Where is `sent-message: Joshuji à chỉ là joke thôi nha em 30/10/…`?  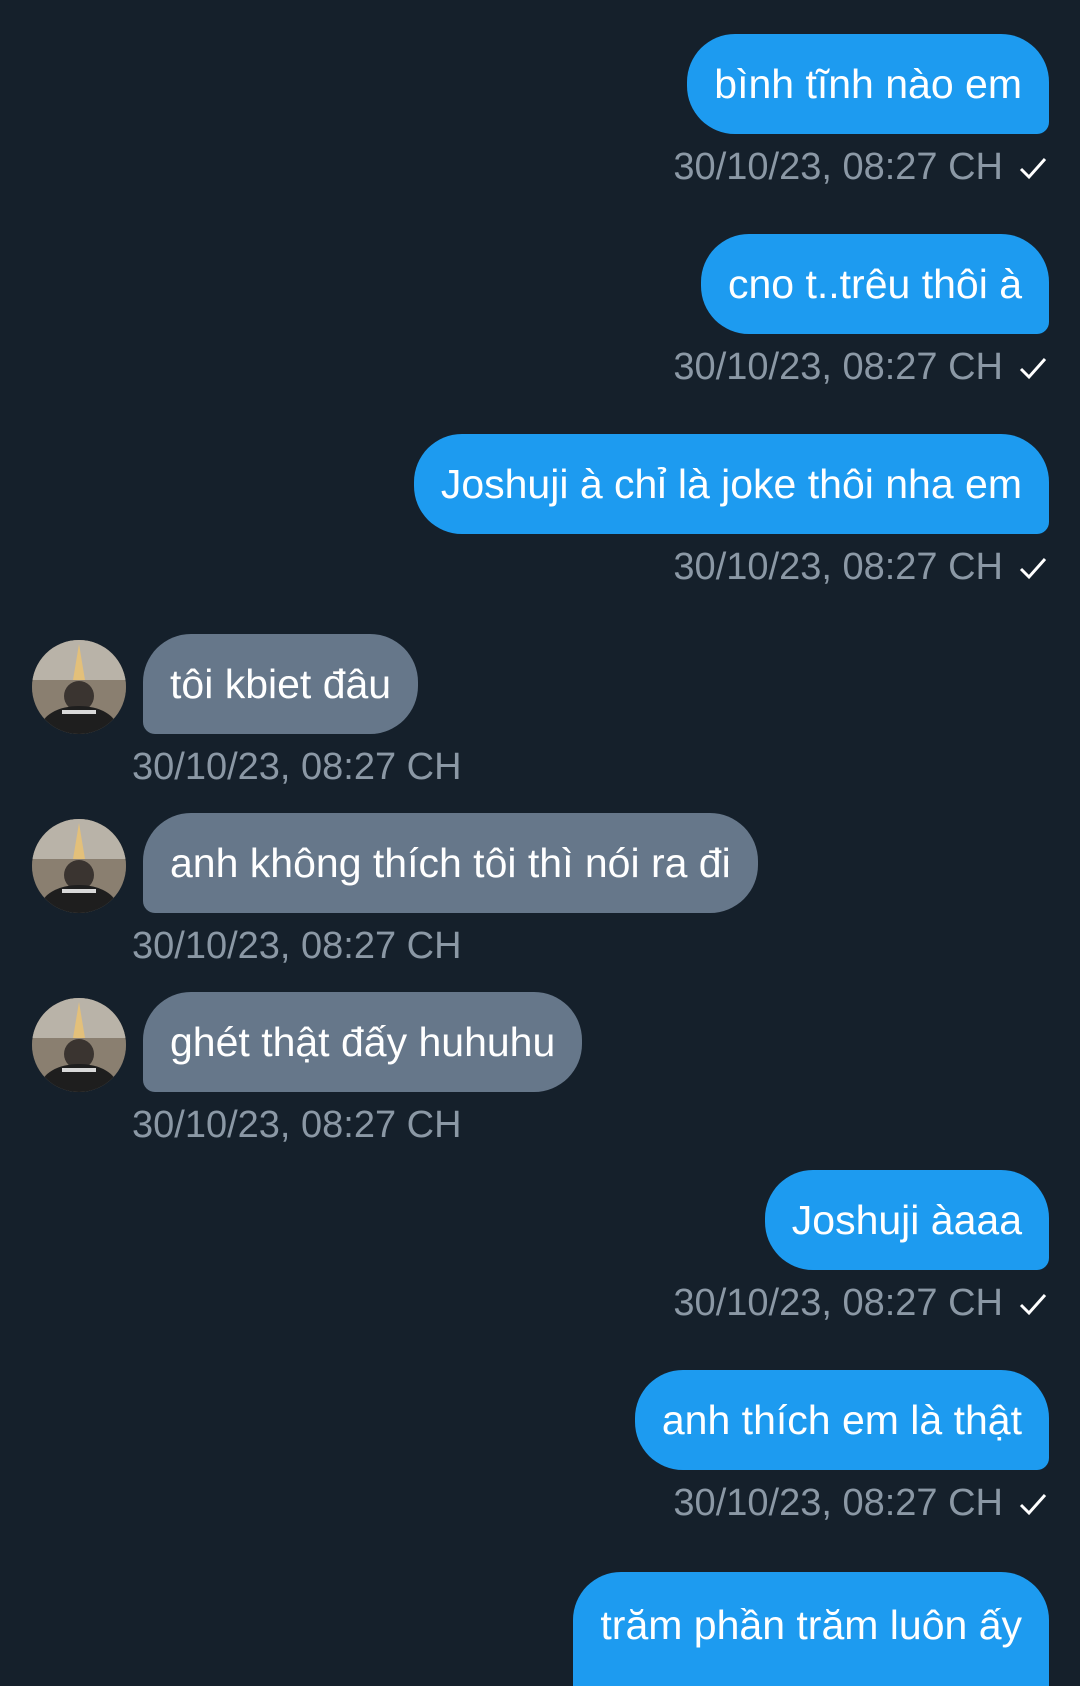 sent-message: Joshuji à chỉ là joke thôi nha em 30/10/… is located at coordinates (540, 514).